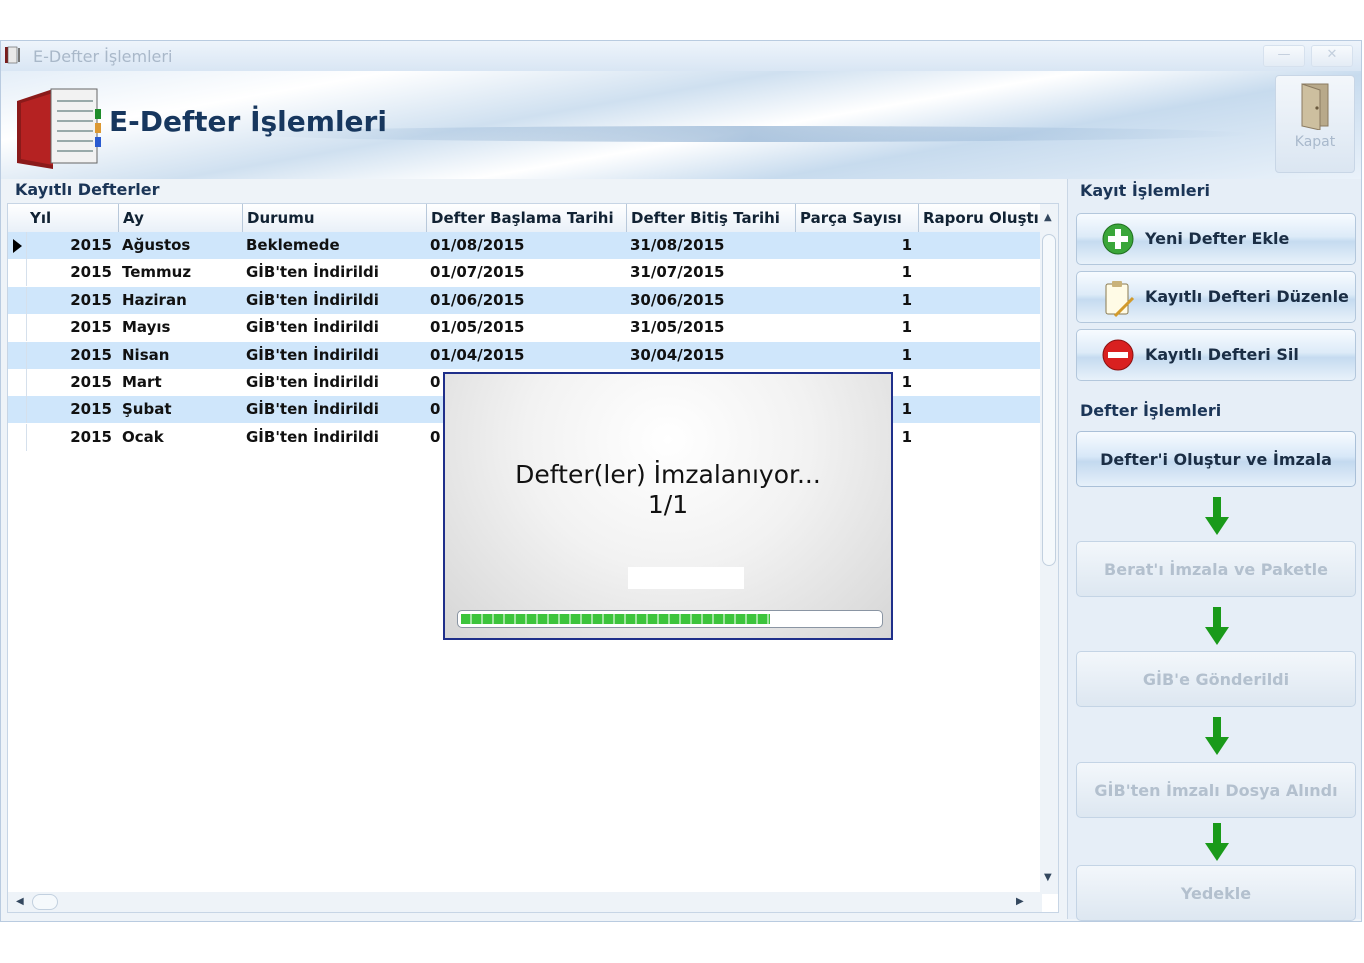  Describe the element at coordinates (710, 300) in the screenshot. I see `cell-end-date: 30/06/2015` at that location.